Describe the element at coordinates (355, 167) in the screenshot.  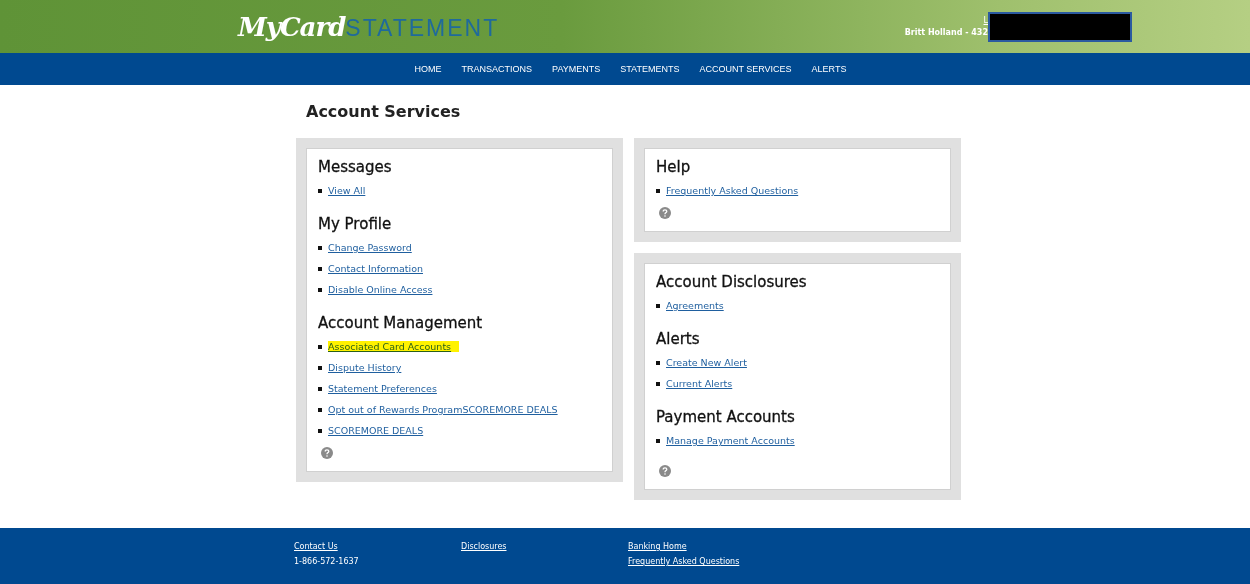
I see `section-title: Messages` at that location.